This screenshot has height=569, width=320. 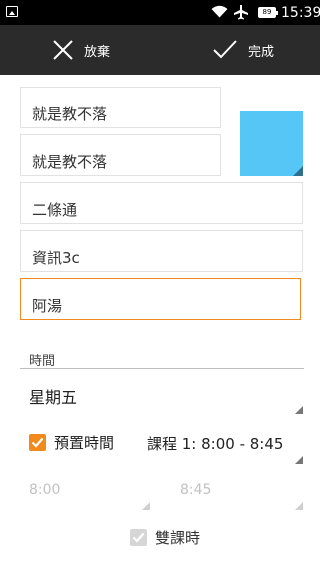 What do you see at coordinates (160, 50) in the screenshot?
I see `action-bar: 放棄 完成` at bounding box center [160, 50].